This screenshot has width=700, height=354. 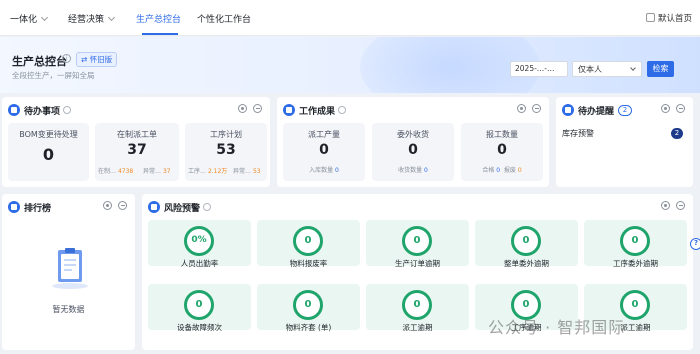 What do you see at coordinates (14, 207) in the screenshot?
I see `ranking-icon` at bounding box center [14, 207].